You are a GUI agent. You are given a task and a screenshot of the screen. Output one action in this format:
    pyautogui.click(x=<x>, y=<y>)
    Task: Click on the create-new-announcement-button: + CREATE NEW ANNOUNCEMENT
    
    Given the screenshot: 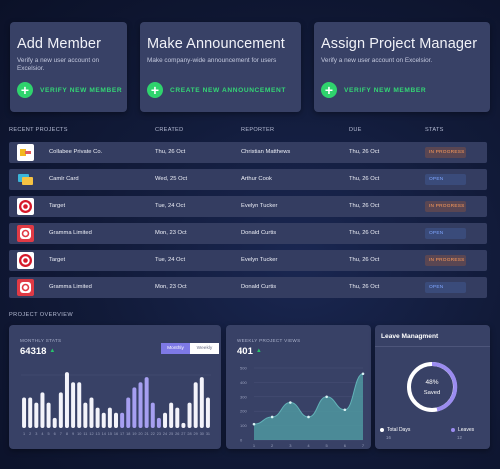 What is the action you would take?
    pyautogui.click(x=216, y=90)
    